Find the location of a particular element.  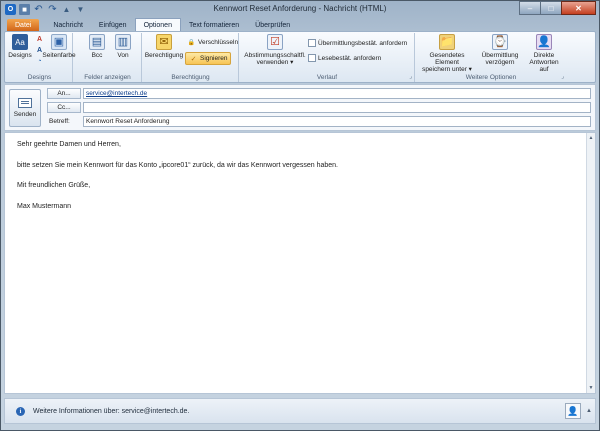

voting-buttons-icon: ☑ is located at coordinates (275, 42).